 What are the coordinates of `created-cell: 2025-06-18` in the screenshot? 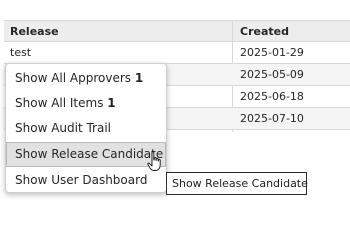 It's located at (272, 96).